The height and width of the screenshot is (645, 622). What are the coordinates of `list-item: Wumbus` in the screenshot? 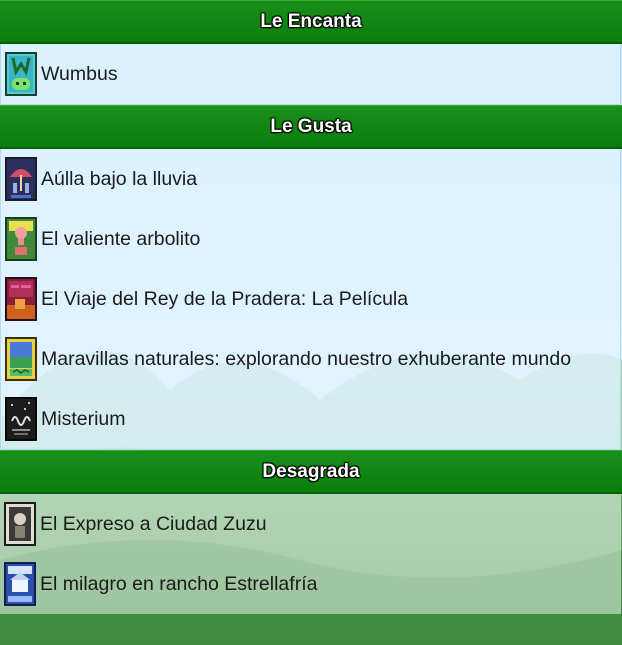 It's located at (310, 74).